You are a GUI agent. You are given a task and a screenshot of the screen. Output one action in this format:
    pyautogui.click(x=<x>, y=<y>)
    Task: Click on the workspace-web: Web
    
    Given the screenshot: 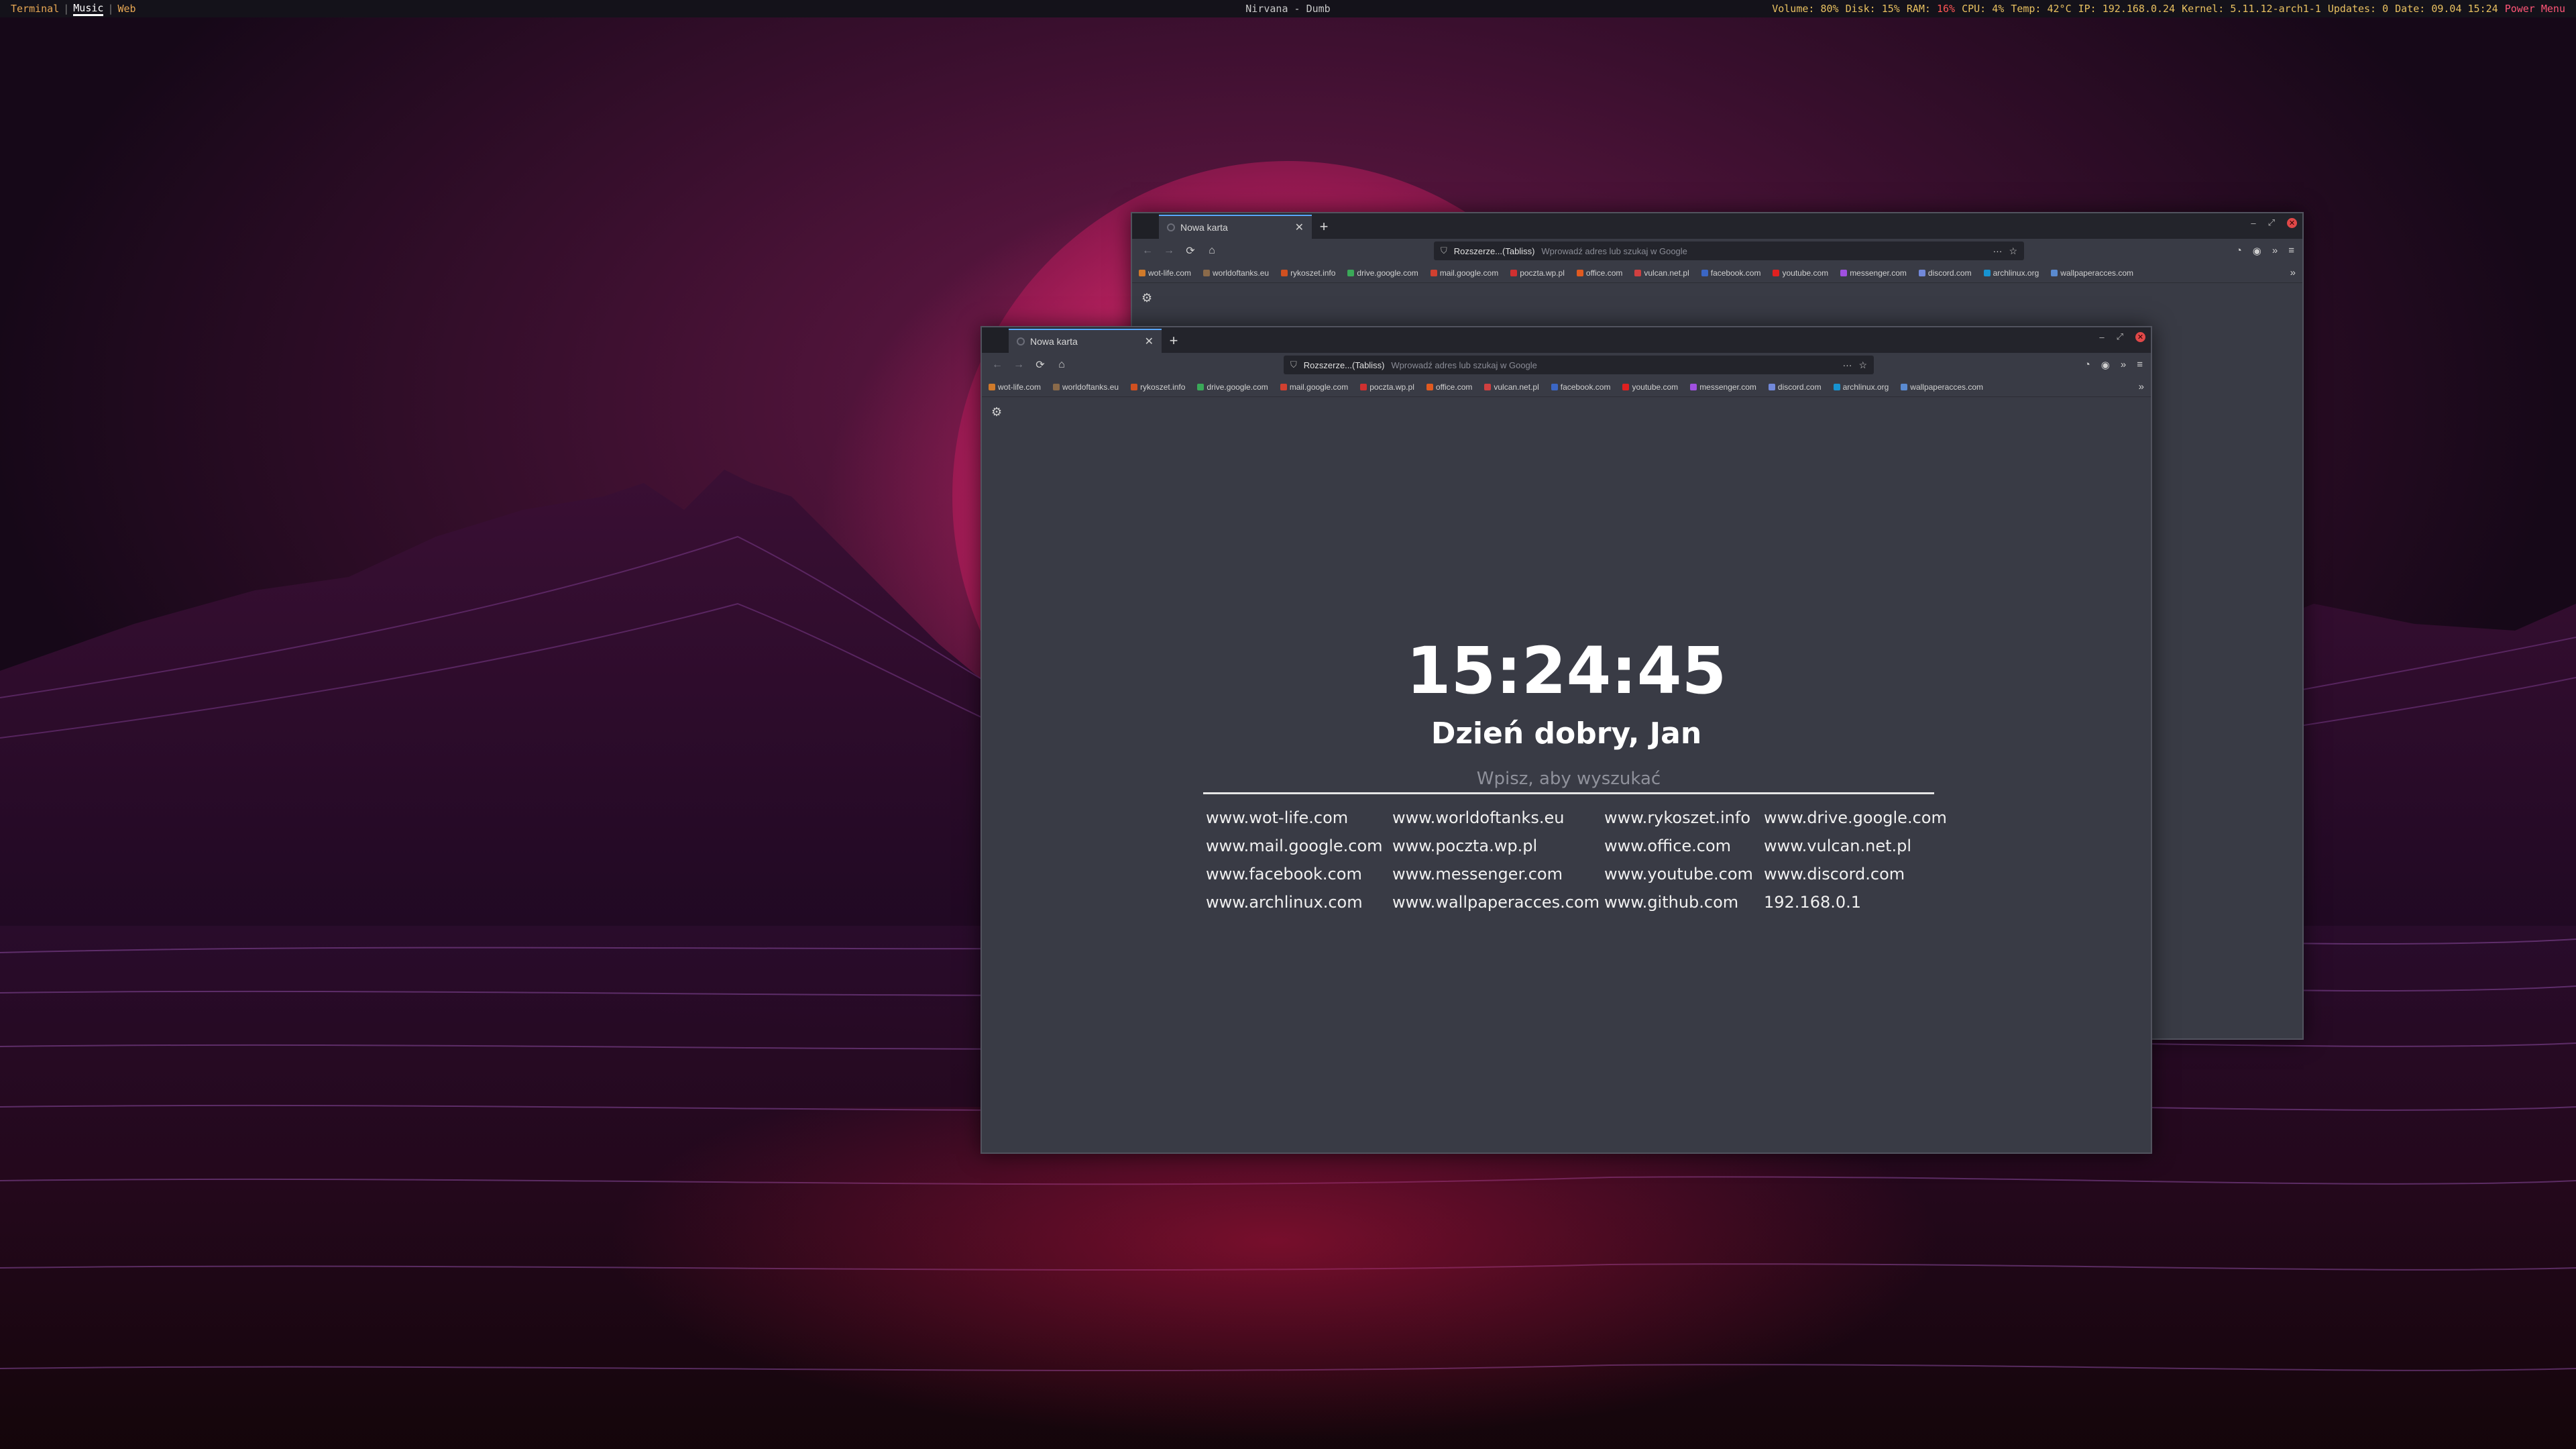 What is the action you would take?
    pyautogui.click(x=126, y=9)
    